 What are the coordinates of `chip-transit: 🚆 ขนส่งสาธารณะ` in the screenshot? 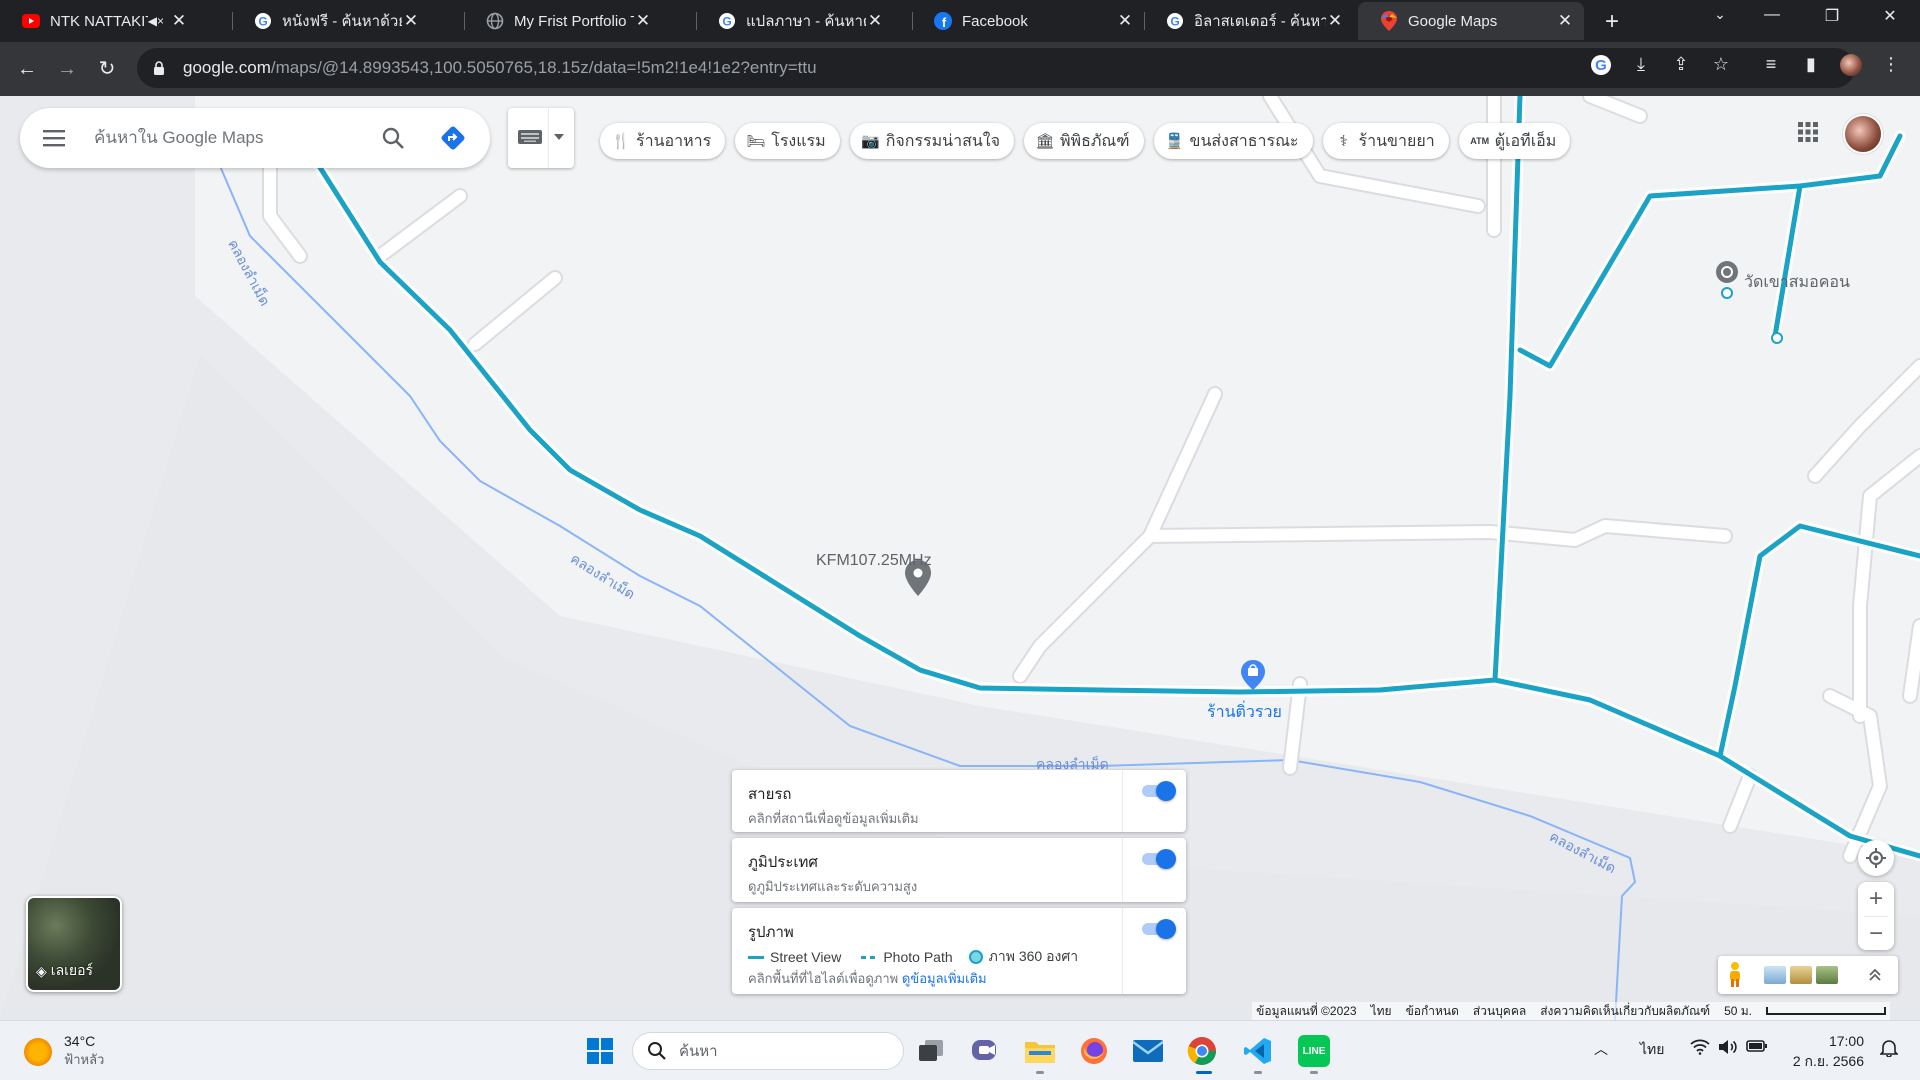 It's located at (1233, 141).